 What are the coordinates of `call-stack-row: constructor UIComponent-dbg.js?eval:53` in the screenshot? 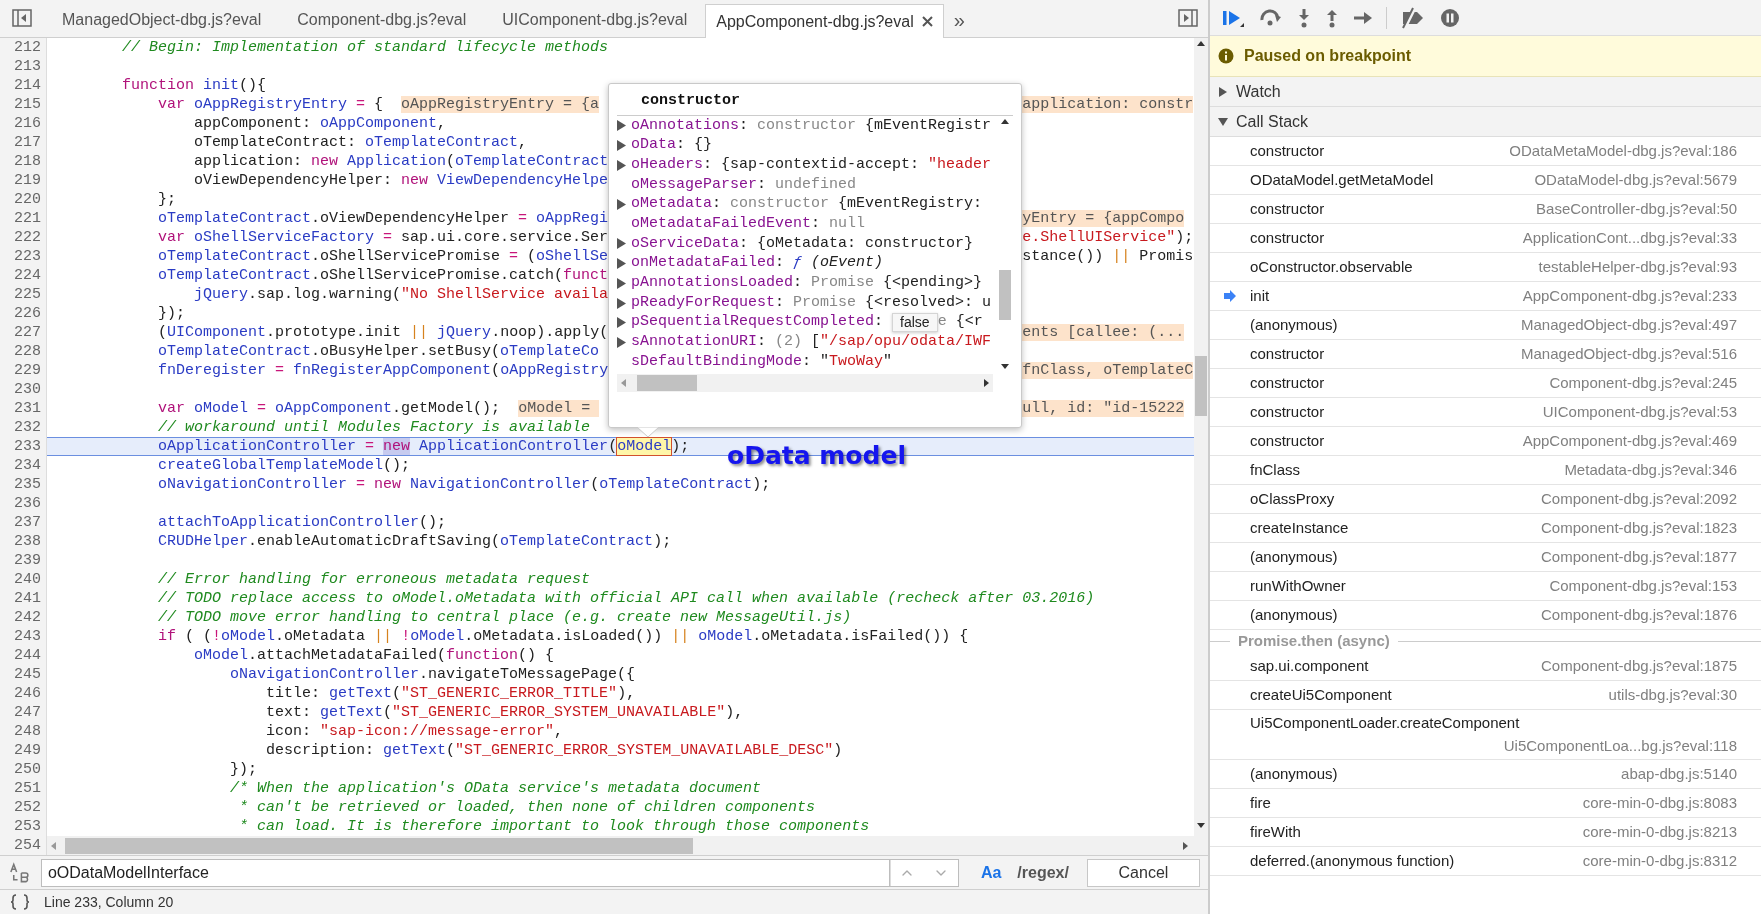 It's located at (1485, 412).